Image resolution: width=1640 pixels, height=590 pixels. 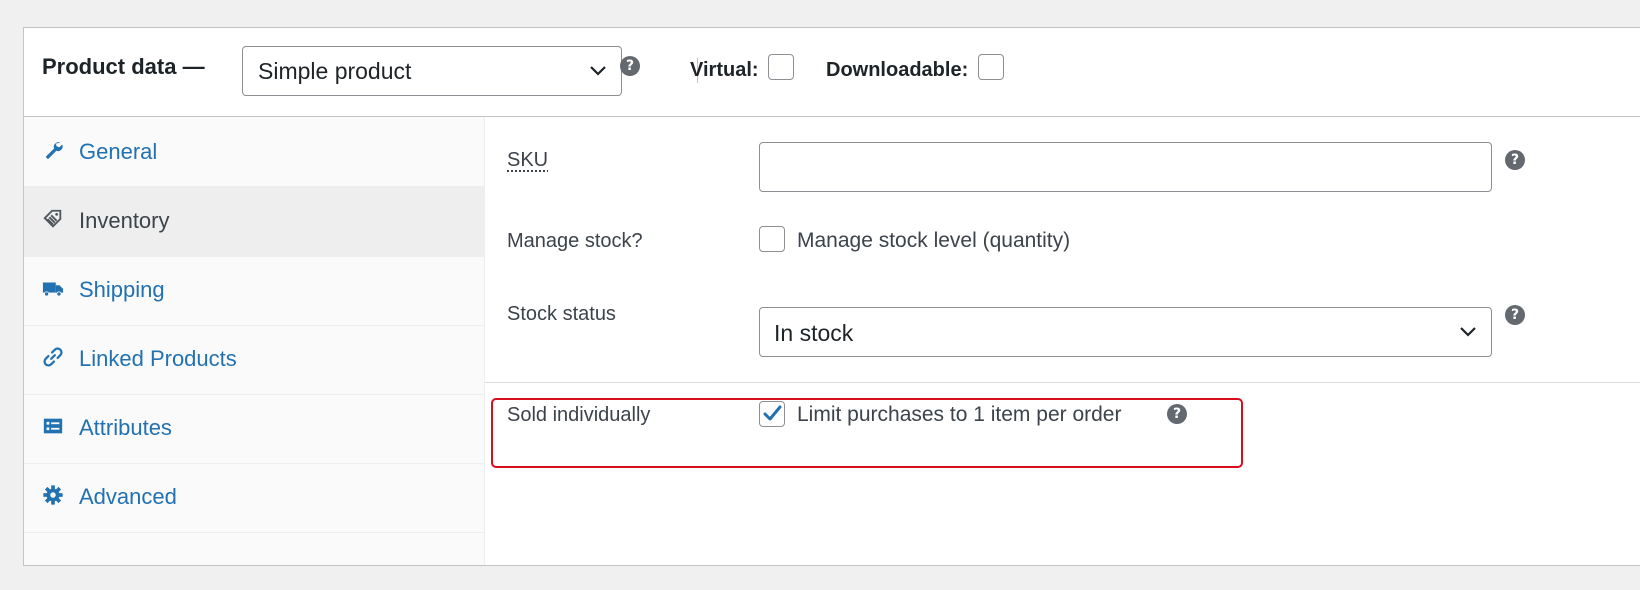 I want to click on tab-advanced: Advanced, so click(x=254, y=497).